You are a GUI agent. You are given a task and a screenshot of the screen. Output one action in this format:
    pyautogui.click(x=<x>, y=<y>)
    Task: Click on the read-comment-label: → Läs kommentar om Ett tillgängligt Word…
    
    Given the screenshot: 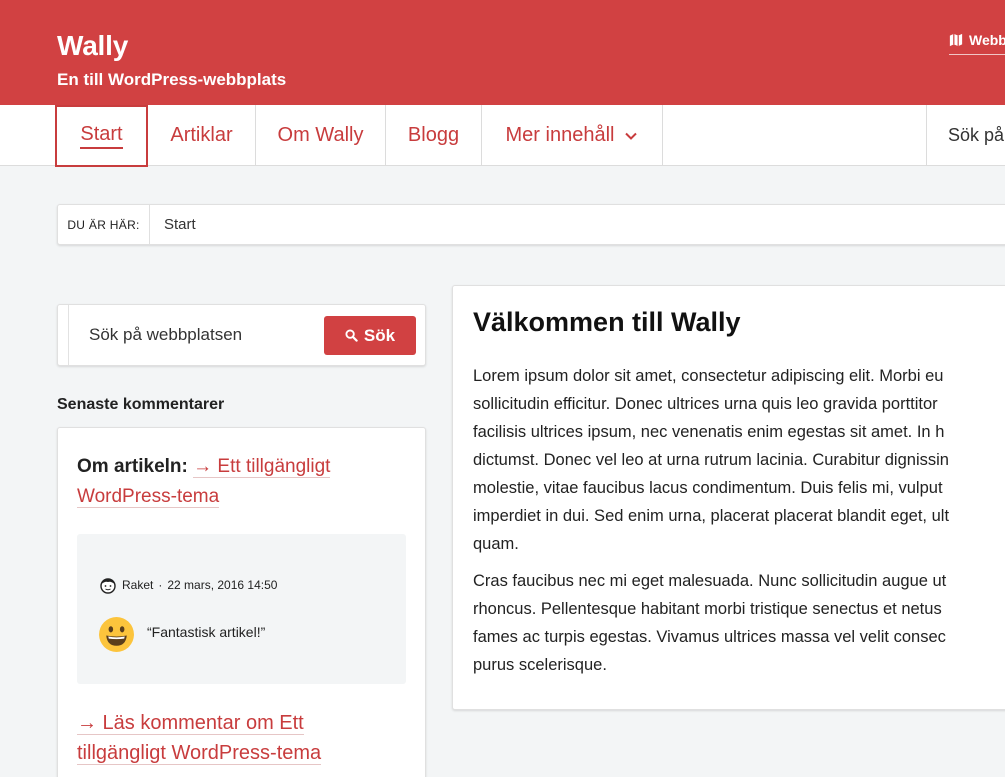 What is the action you would take?
    pyautogui.click(x=199, y=738)
    